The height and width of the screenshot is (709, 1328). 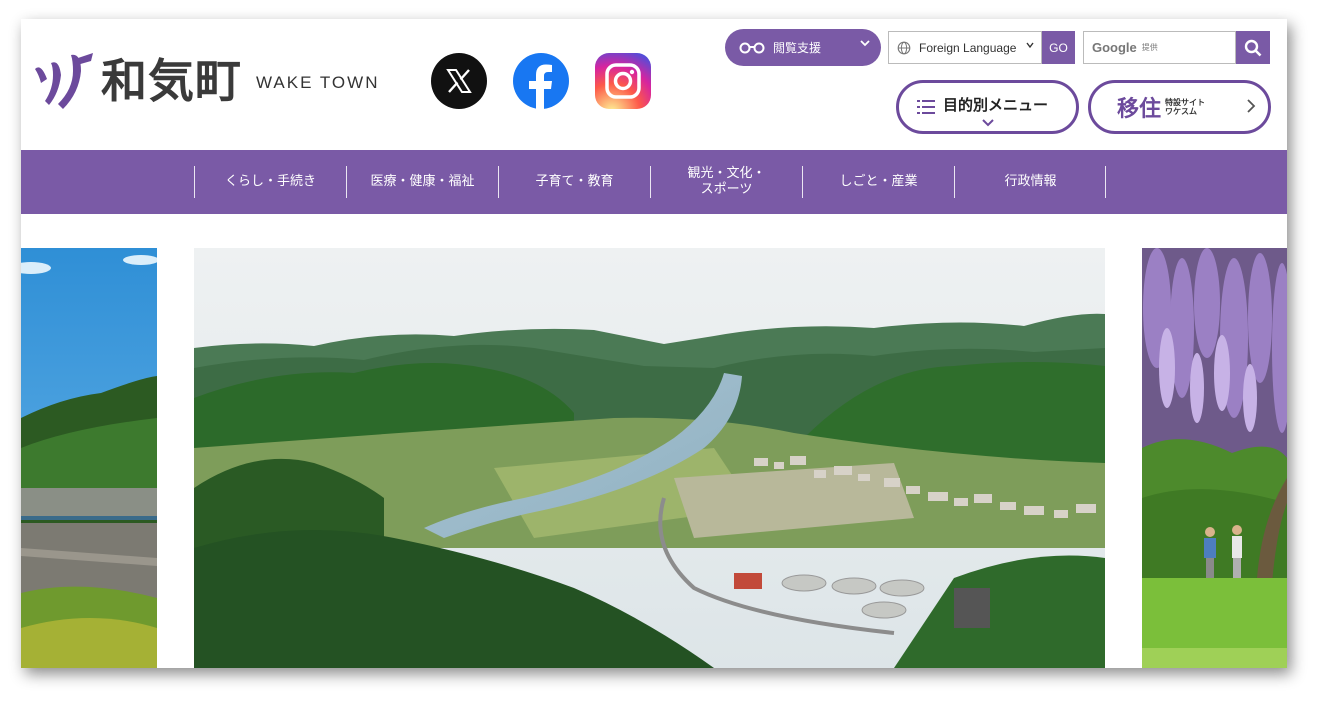 I want to click on instagram-link, so click(x=623, y=81).